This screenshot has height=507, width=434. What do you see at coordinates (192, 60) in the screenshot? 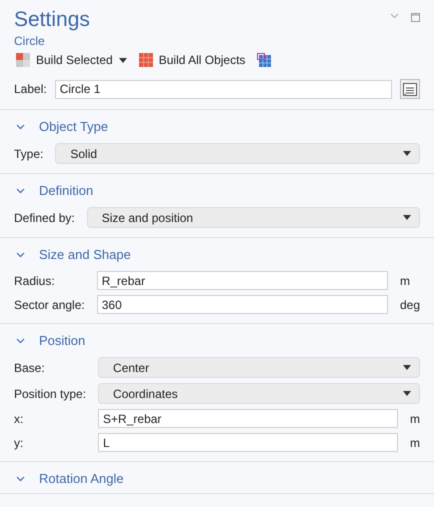
I see `toolbar-button: Build All Objects` at bounding box center [192, 60].